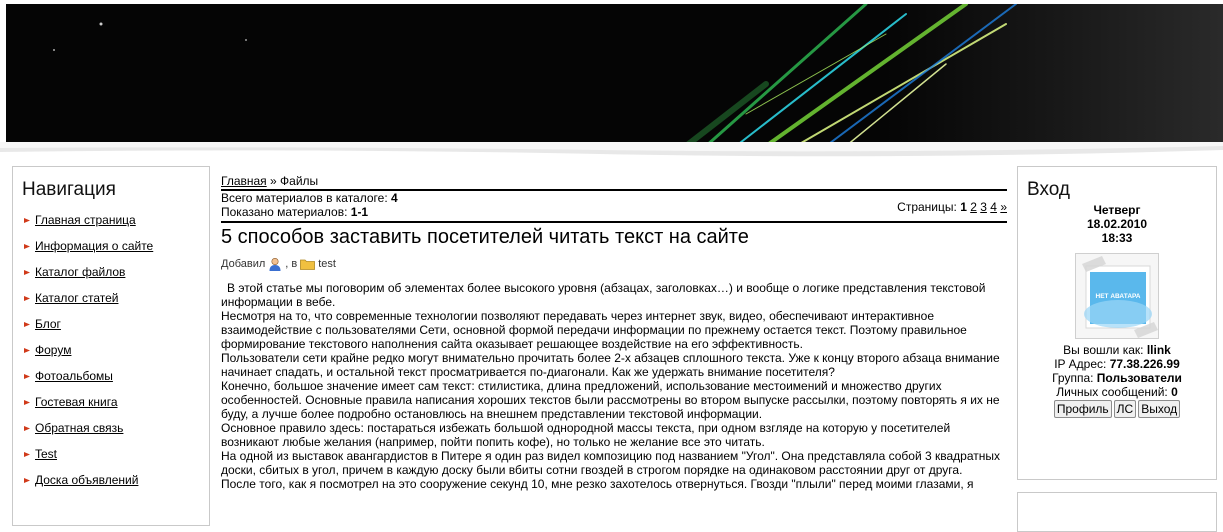  What do you see at coordinates (1159, 409) in the screenshot?
I see `logout-button: Выход` at bounding box center [1159, 409].